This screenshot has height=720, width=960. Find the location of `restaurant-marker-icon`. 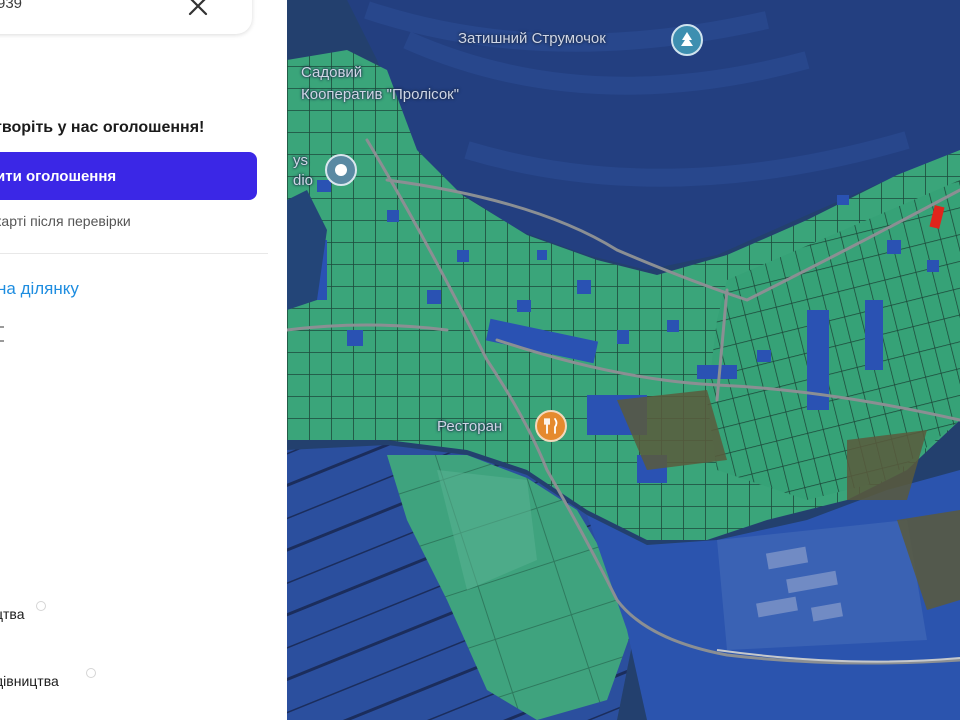

restaurant-marker-icon is located at coordinates (551, 426).